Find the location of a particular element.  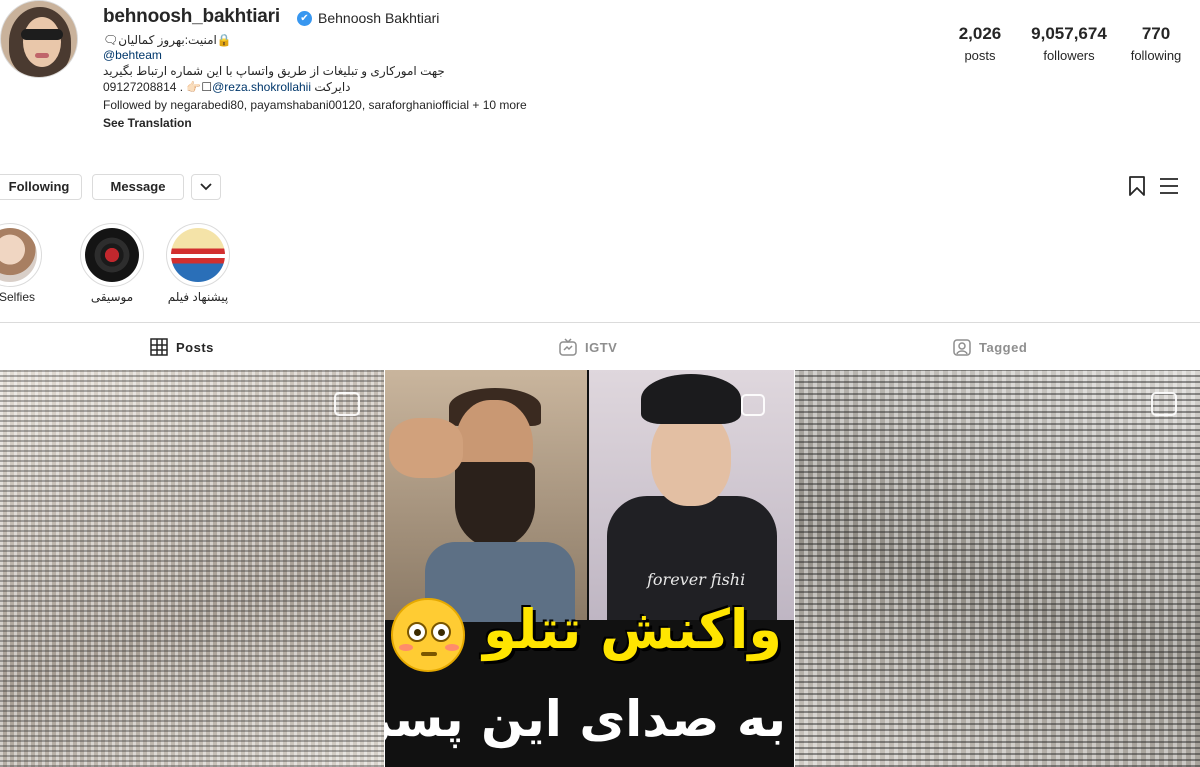

stat-following: 770 following is located at coordinates (1156, 43).